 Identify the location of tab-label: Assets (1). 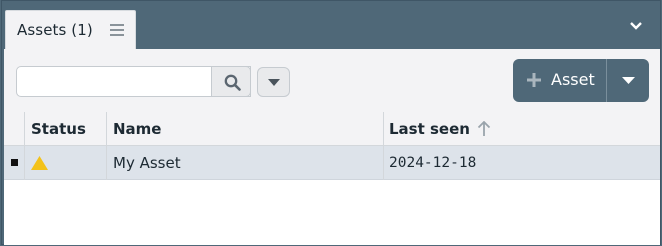
(55, 30).